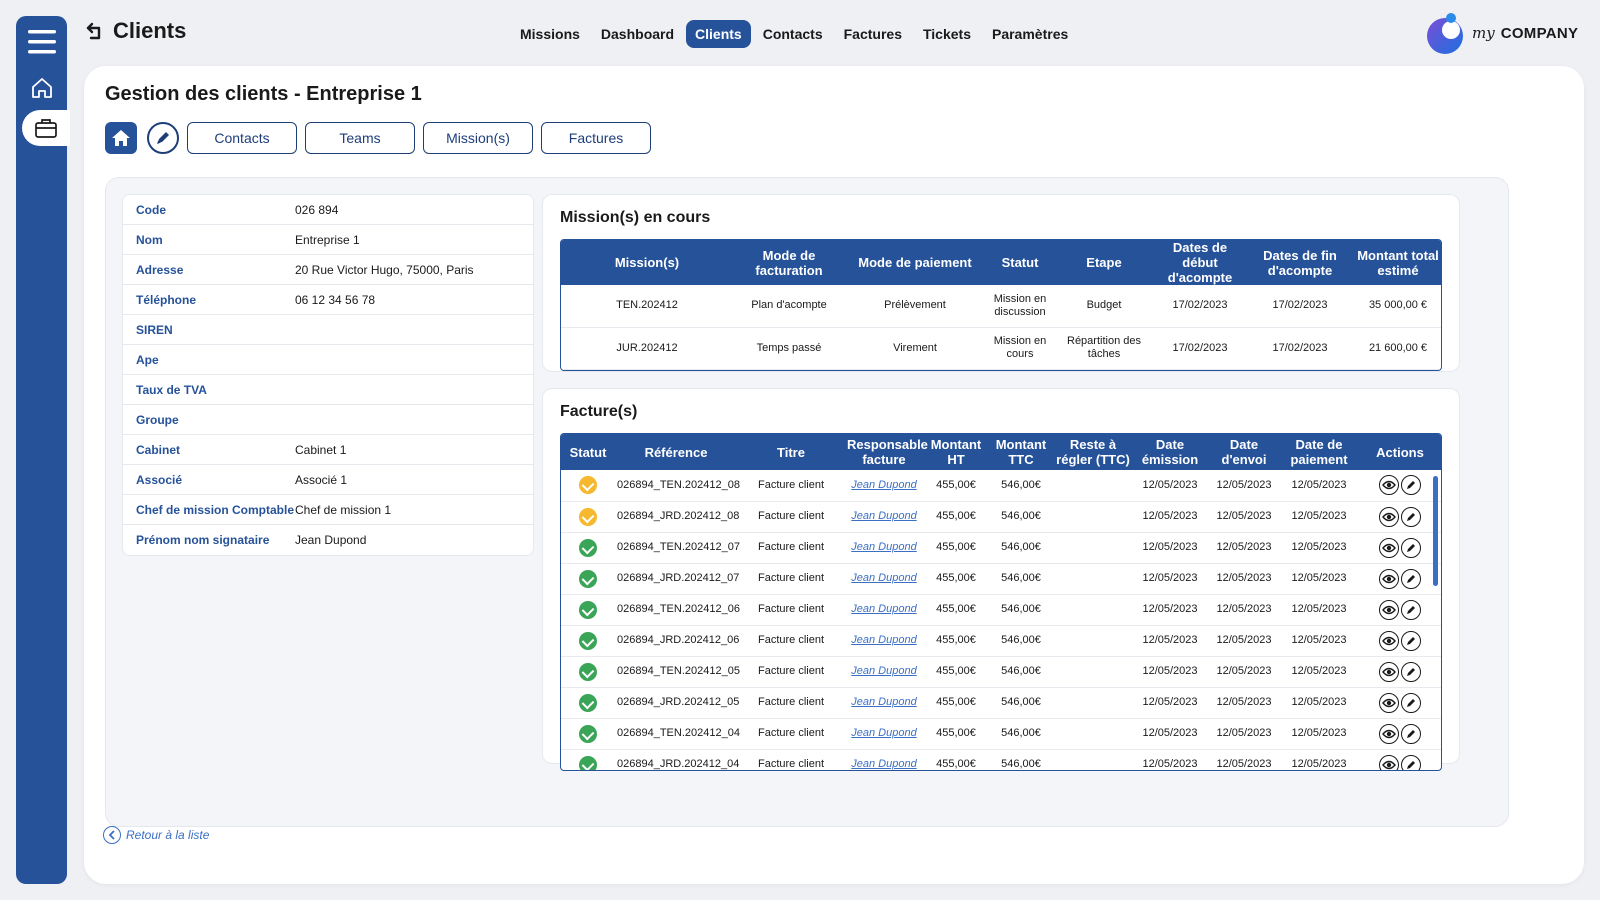  Describe the element at coordinates (121, 138) in the screenshot. I see `home-button` at that location.